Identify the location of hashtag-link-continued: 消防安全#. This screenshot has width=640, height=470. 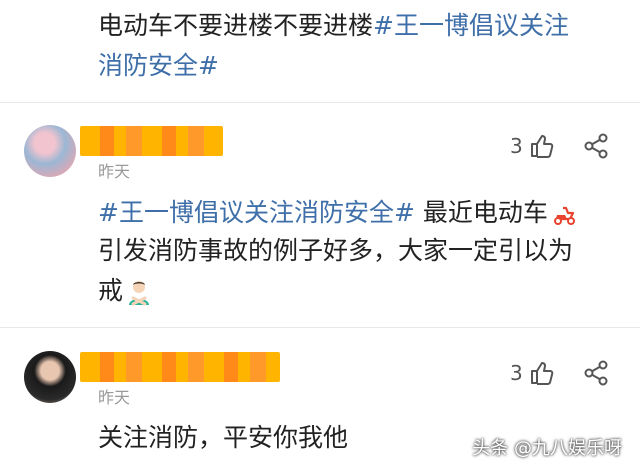
(158, 65).